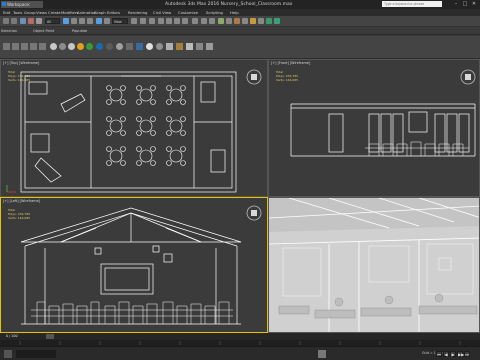  Describe the element at coordinates (90, 21) in the screenshot. I see `window-crossing-icon` at that location.